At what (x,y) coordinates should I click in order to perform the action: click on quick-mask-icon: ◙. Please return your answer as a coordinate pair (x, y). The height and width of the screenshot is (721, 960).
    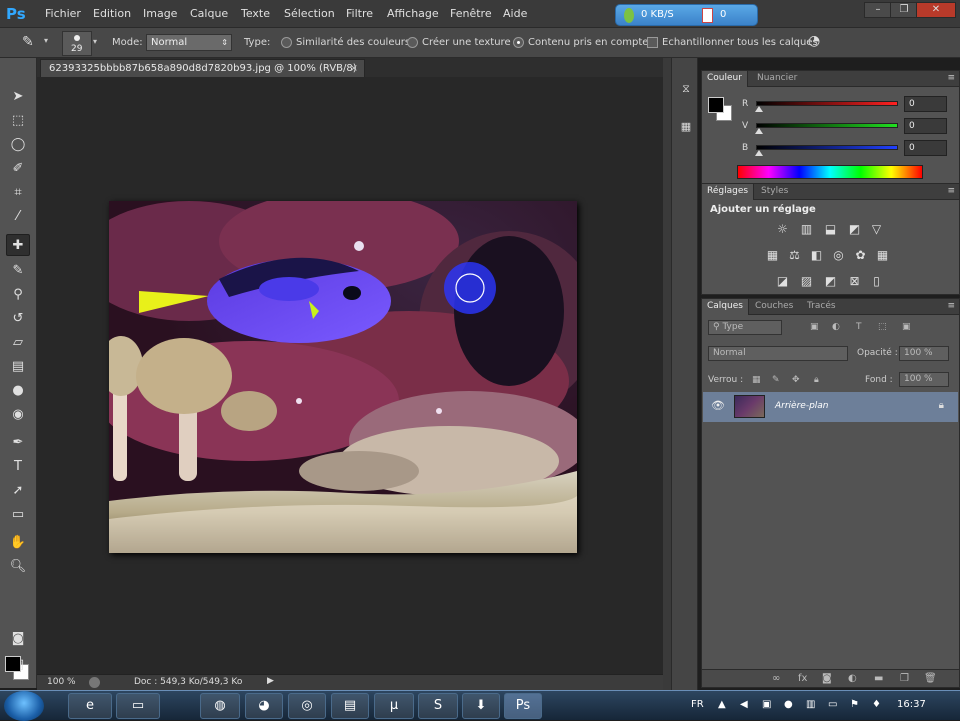
    Looking at the image, I should click on (18, 639).